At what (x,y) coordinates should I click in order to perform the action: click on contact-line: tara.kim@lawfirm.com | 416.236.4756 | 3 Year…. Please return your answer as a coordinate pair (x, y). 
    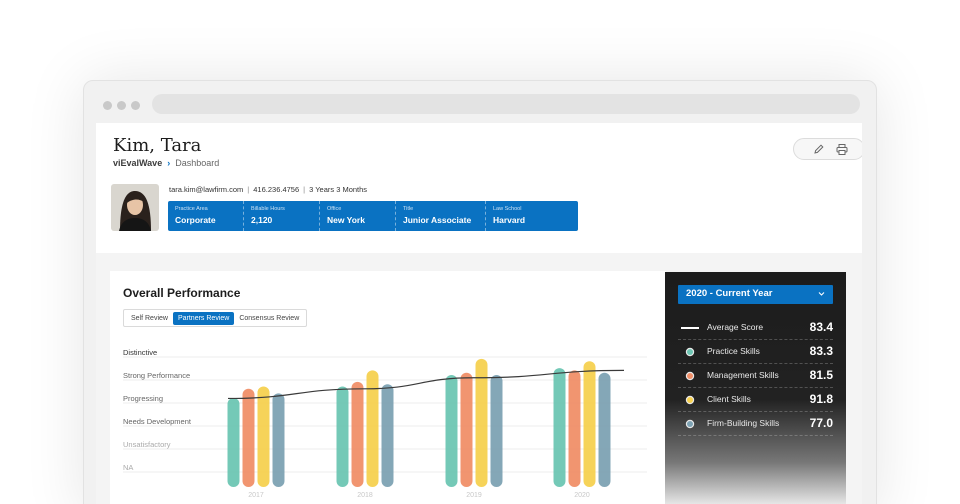
    Looking at the image, I should click on (268, 189).